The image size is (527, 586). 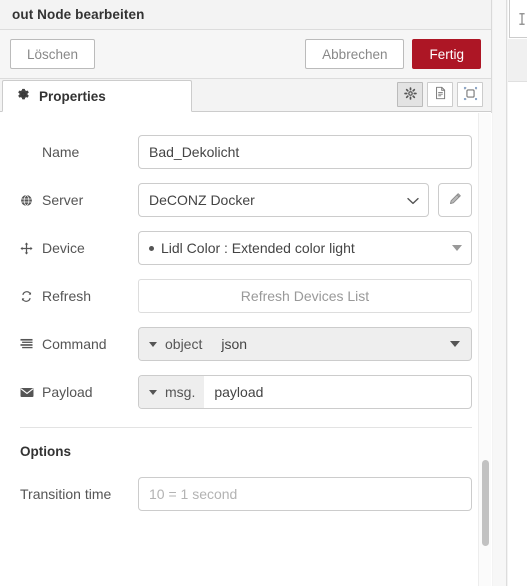 I want to click on label-refresh: Refresh, so click(x=79, y=296).